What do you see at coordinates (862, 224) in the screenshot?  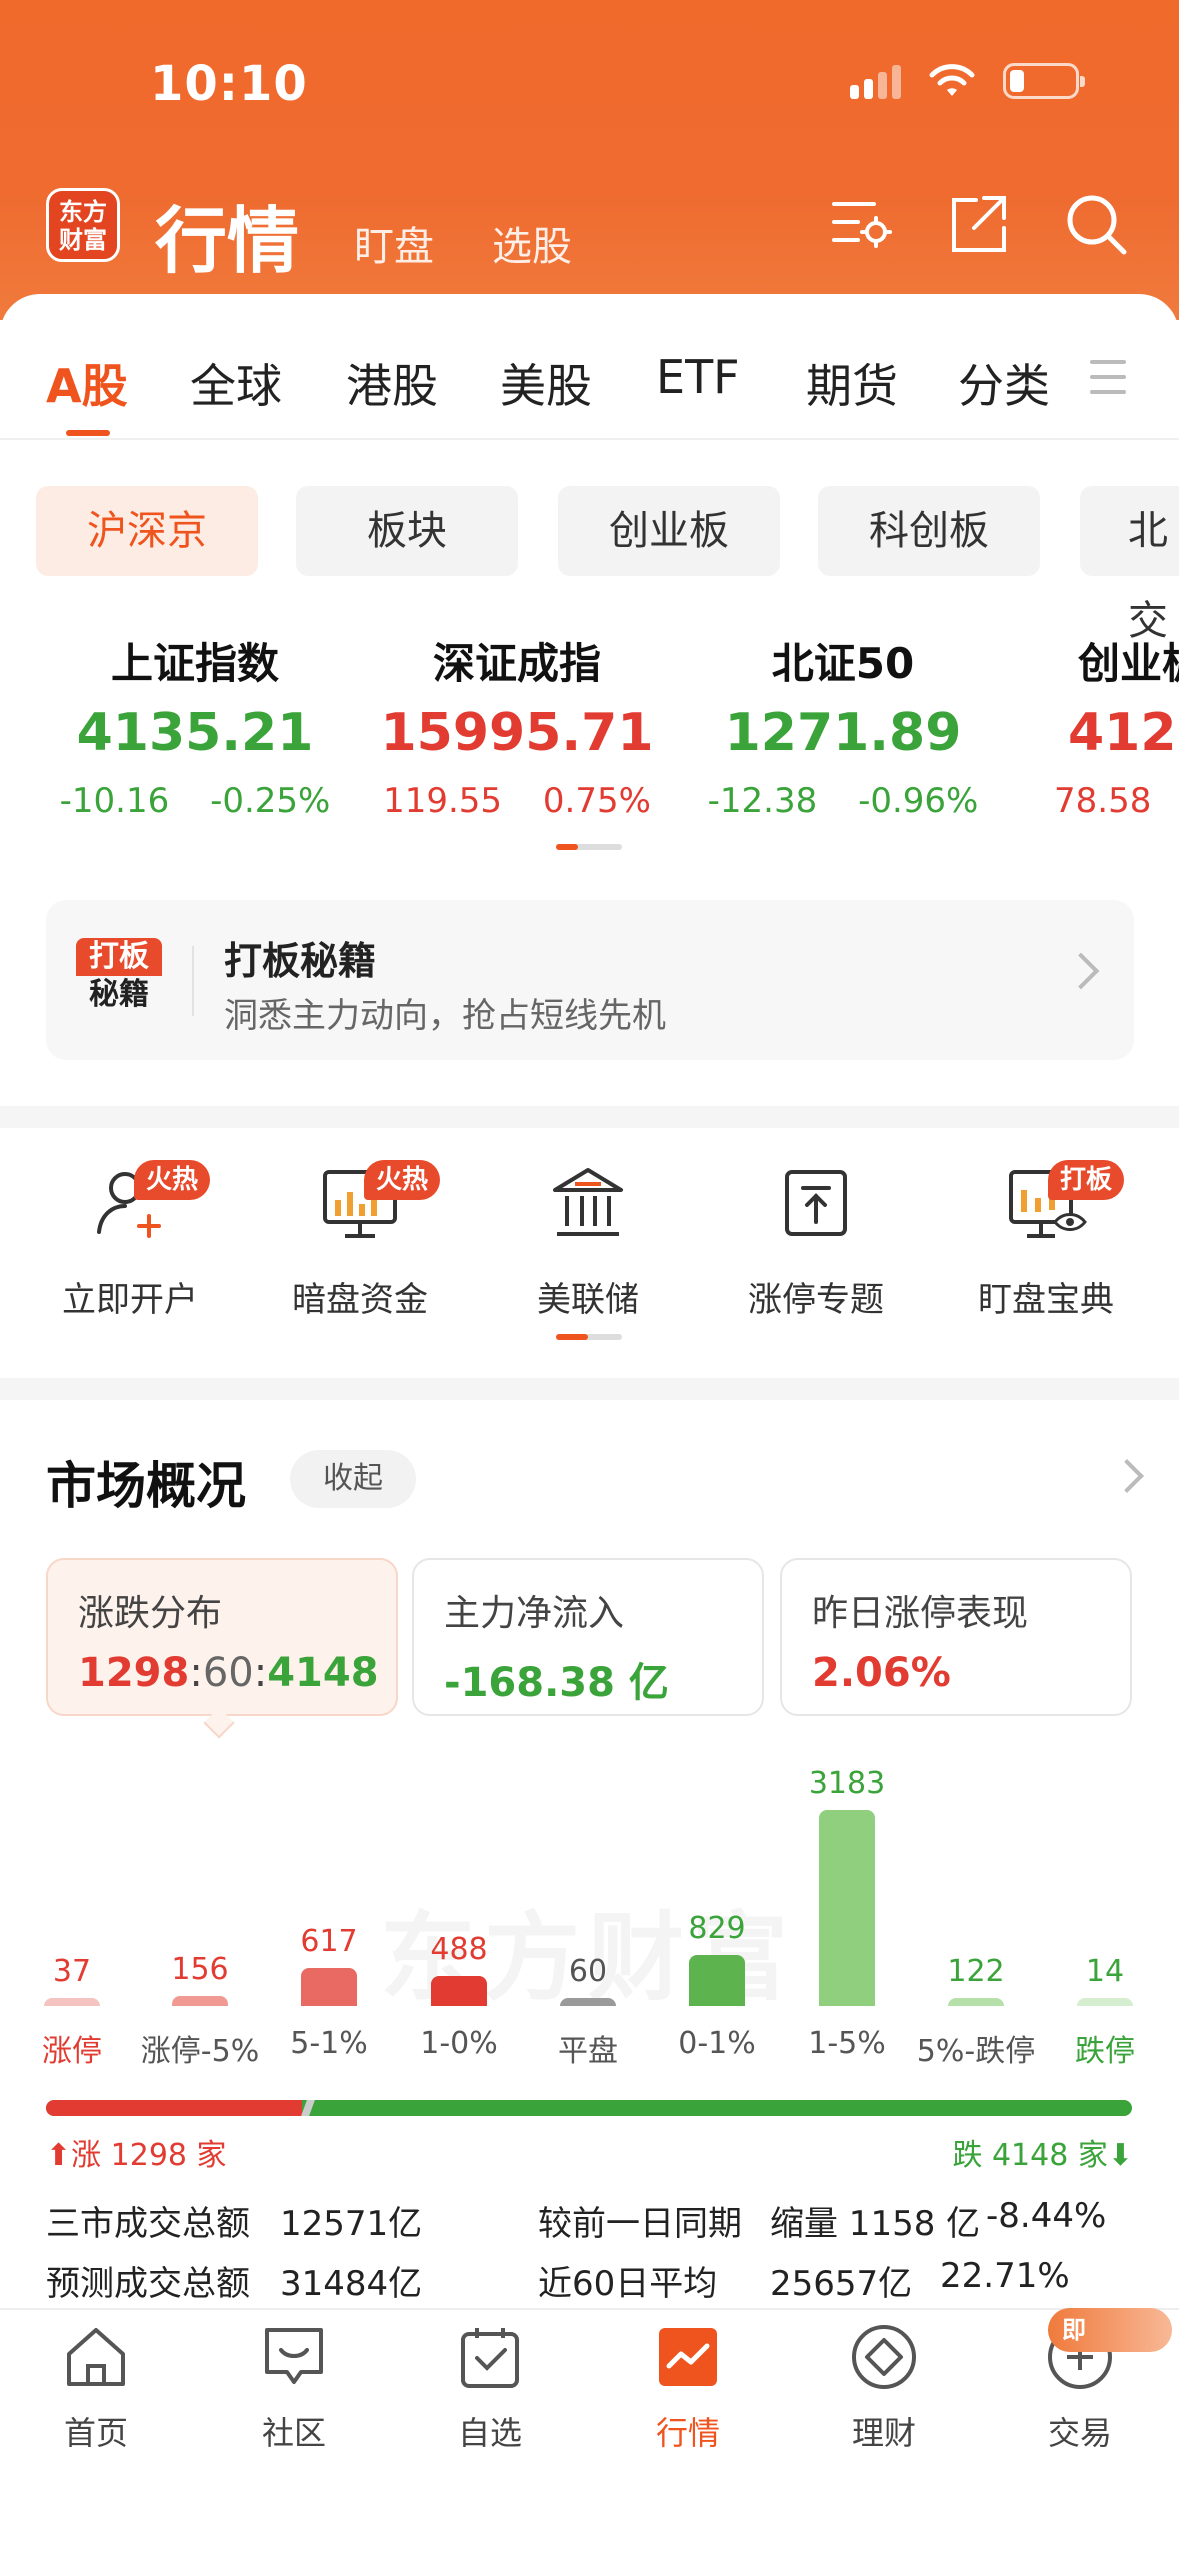 I see `settings-list-icon` at bounding box center [862, 224].